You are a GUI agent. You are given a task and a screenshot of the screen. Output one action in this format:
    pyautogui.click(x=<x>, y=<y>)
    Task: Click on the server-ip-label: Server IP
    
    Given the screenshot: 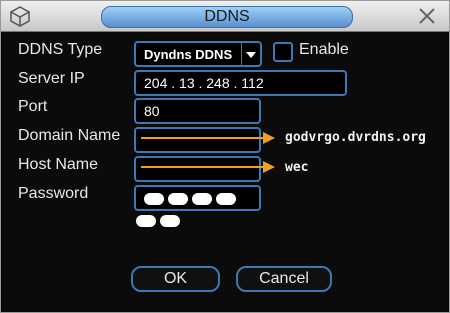 What is the action you would take?
    pyautogui.click(x=51, y=78)
    